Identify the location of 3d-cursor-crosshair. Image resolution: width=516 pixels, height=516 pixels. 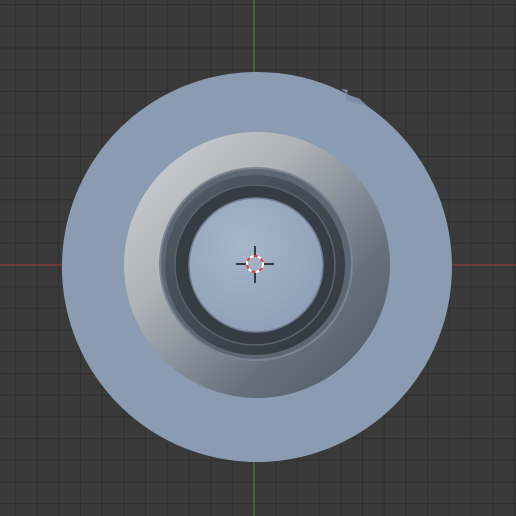
(255, 264).